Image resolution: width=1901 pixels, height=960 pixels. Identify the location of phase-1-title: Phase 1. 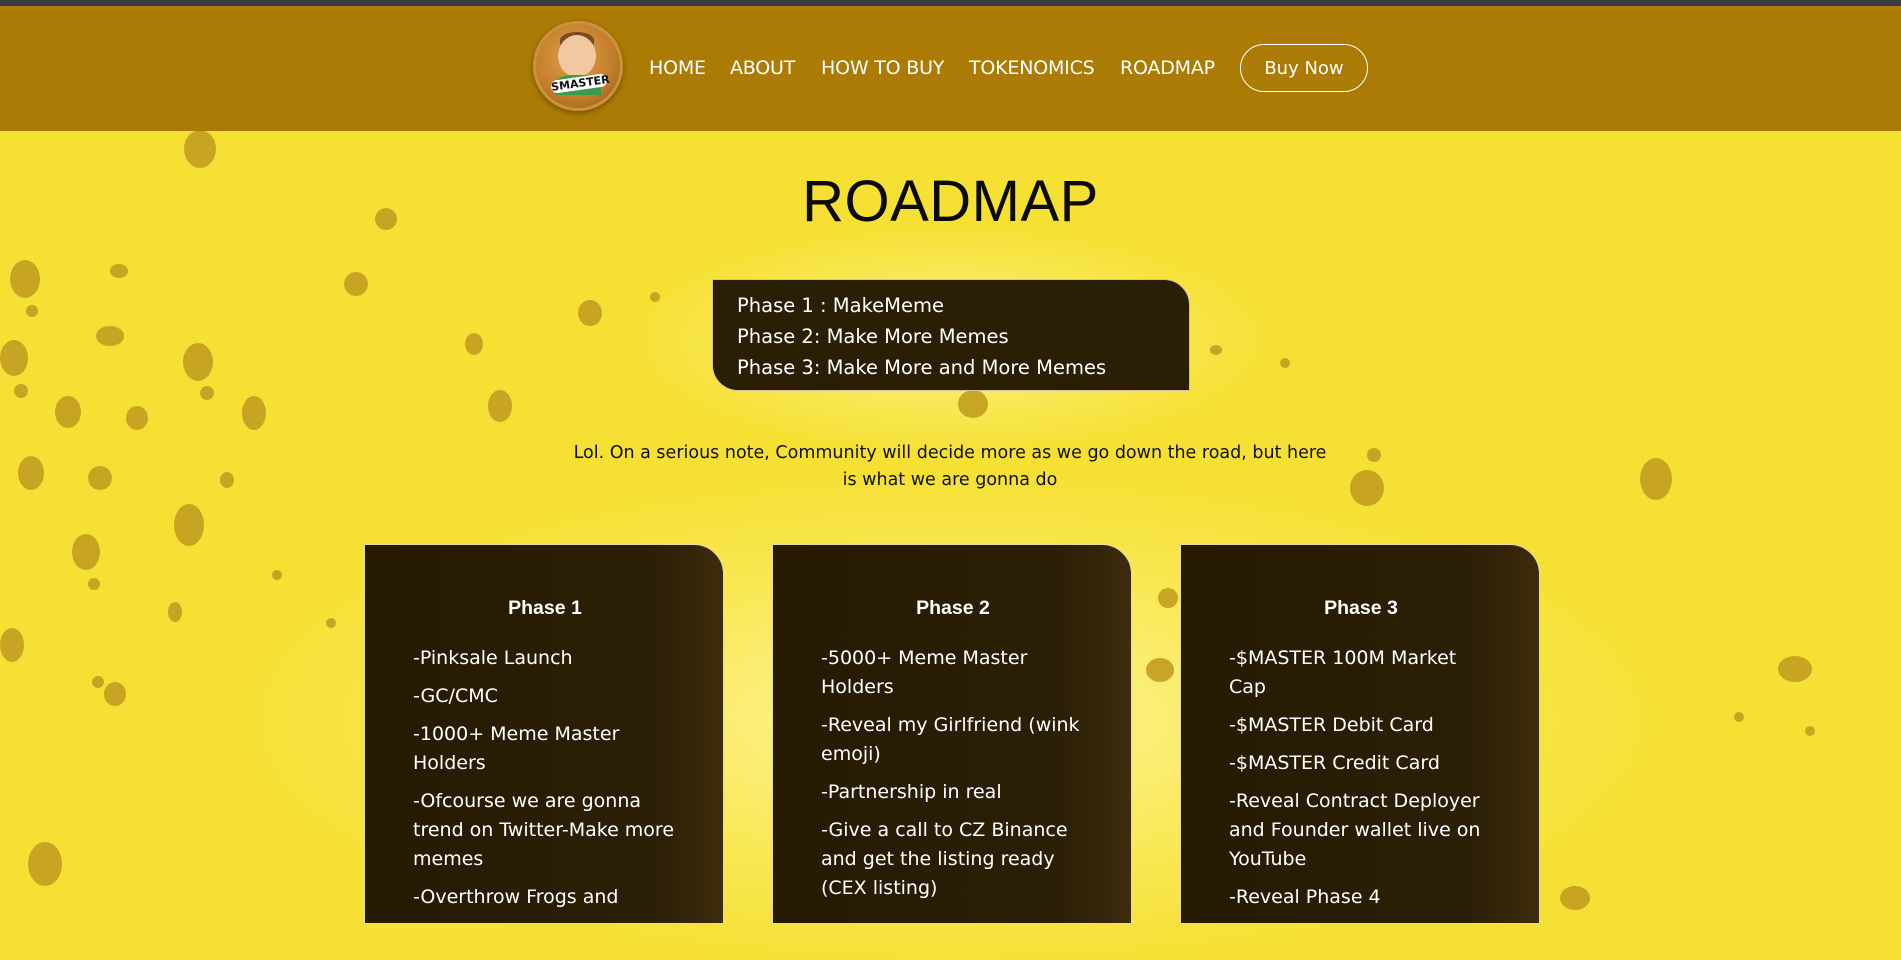
(545, 608).